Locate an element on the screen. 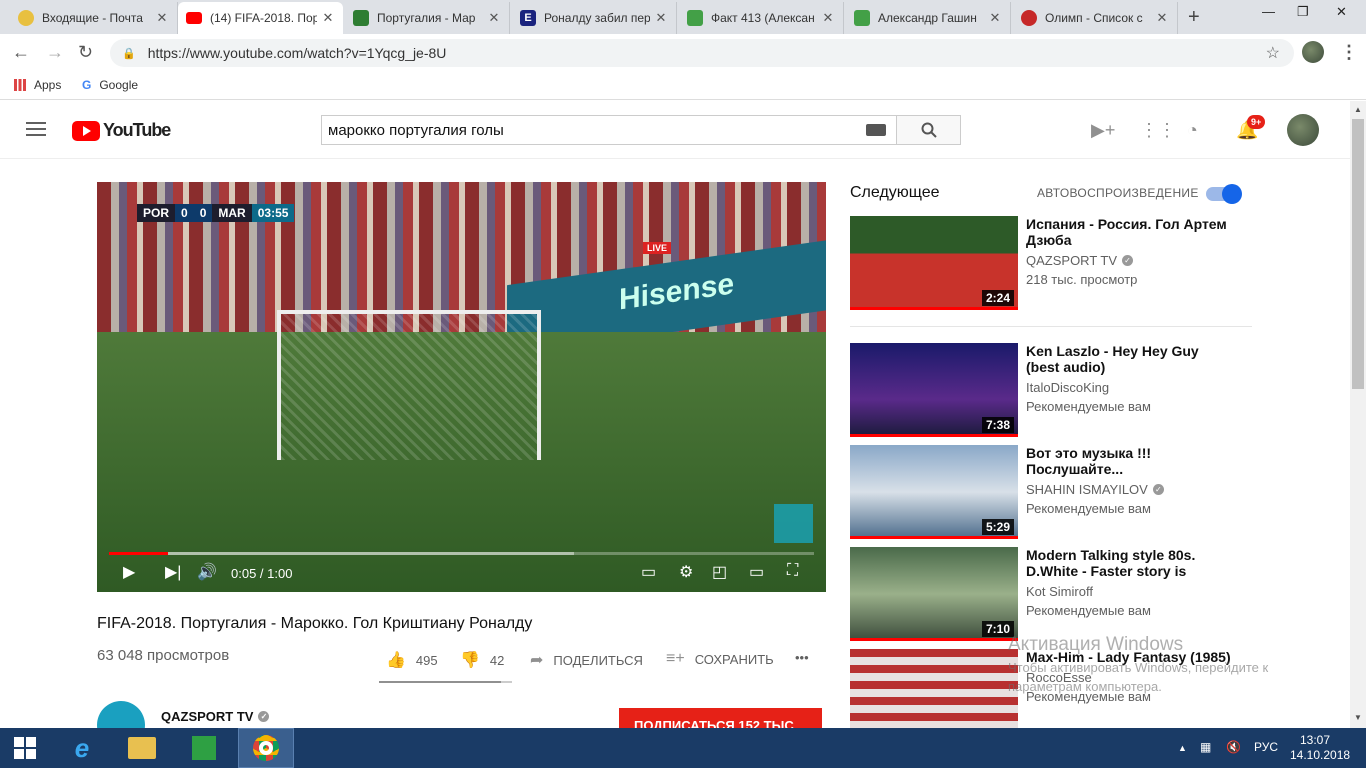  channel-name-link: QAZSPORT TV ✓ is located at coordinates (215, 716).